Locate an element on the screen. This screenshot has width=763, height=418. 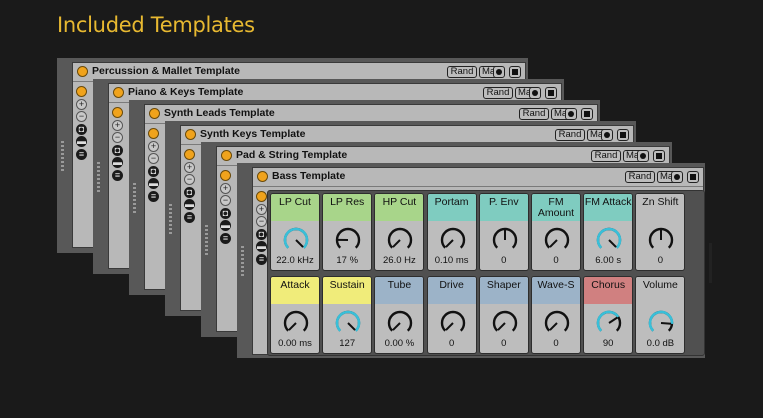
macro-fm-amount: FM Amount 0 is located at coordinates (556, 232).